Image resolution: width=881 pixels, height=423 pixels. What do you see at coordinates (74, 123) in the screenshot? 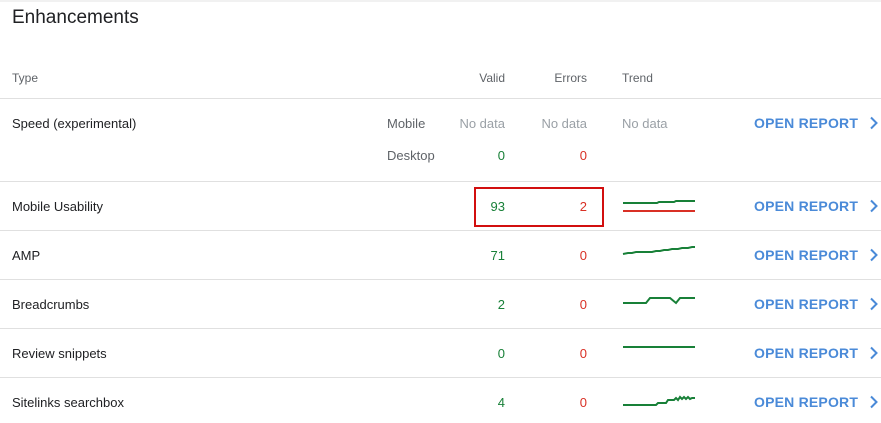
I see `row-label-speed: Speed (experimental)` at bounding box center [74, 123].